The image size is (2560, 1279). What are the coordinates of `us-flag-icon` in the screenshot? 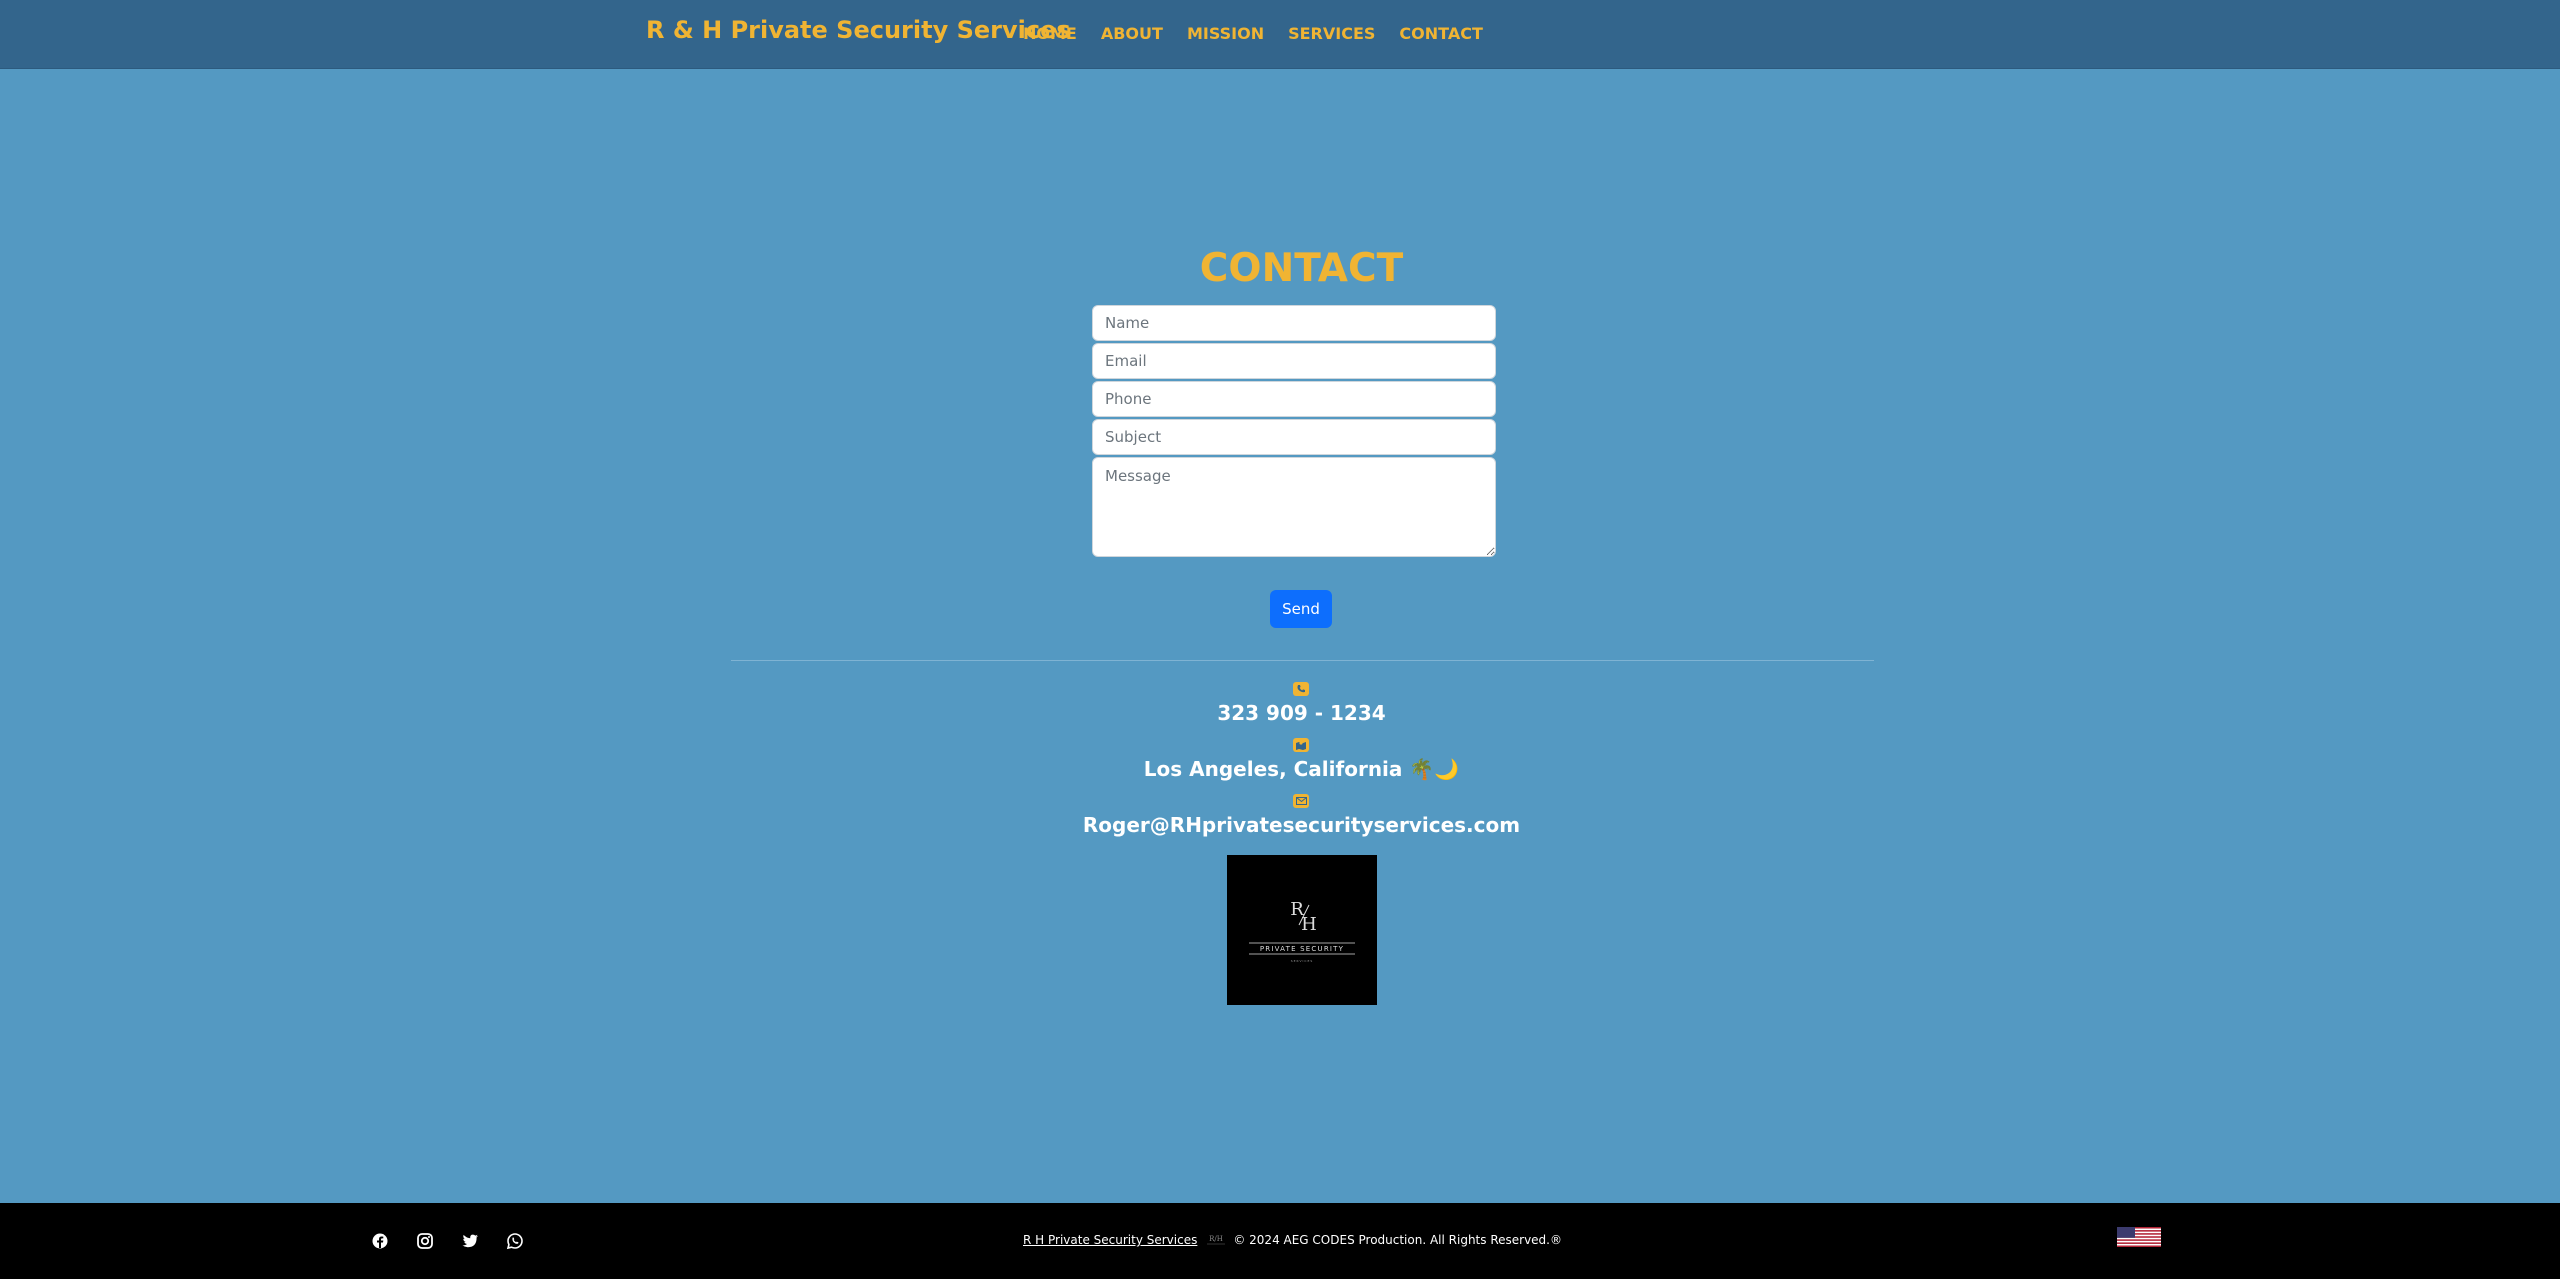 It's located at (2139, 1237).